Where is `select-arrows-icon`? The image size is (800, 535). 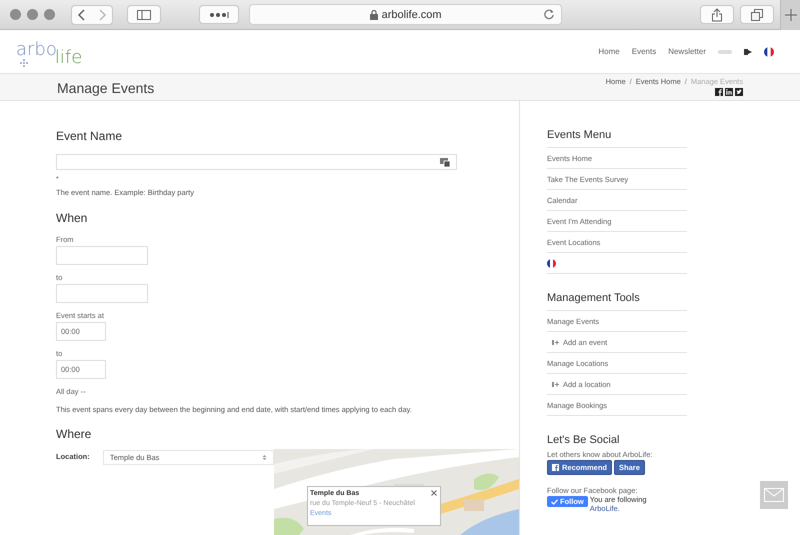 select-arrows-icon is located at coordinates (264, 457).